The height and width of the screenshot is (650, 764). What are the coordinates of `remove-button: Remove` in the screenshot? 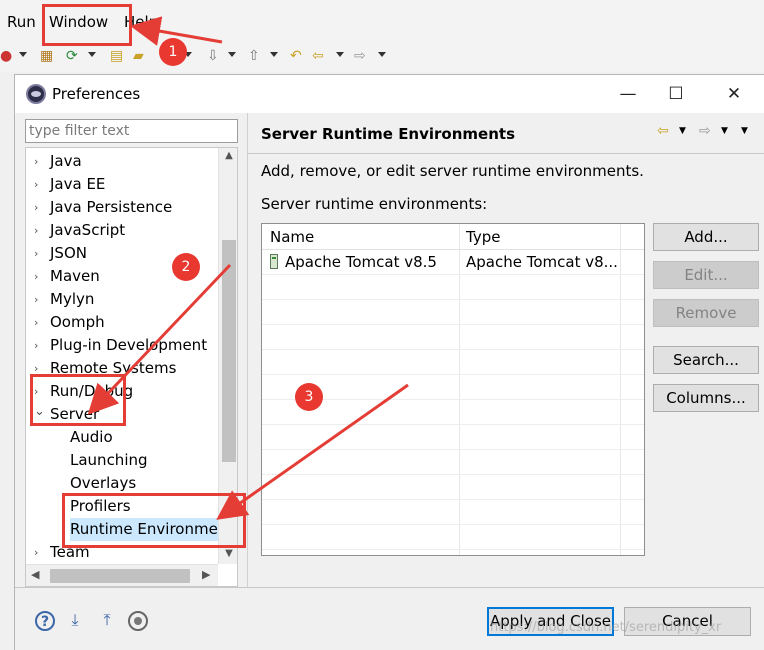 It's located at (706, 313).